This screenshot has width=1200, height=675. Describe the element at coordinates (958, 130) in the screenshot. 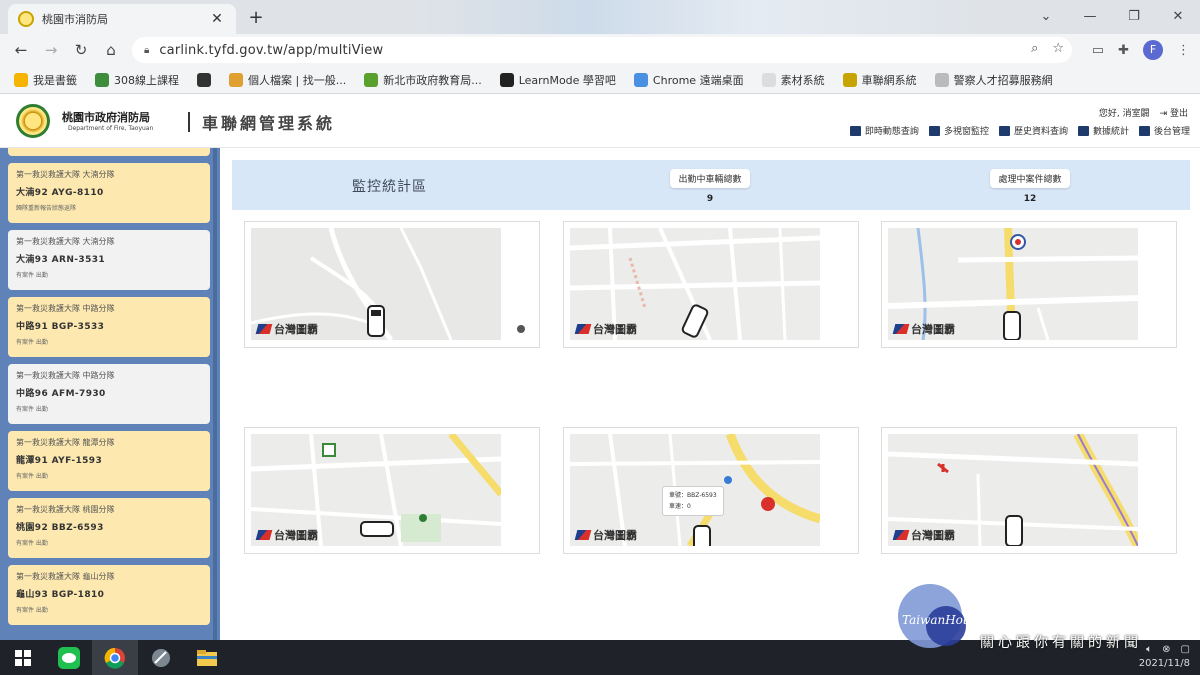

I see `menu-item-2: 多視窗監控` at that location.